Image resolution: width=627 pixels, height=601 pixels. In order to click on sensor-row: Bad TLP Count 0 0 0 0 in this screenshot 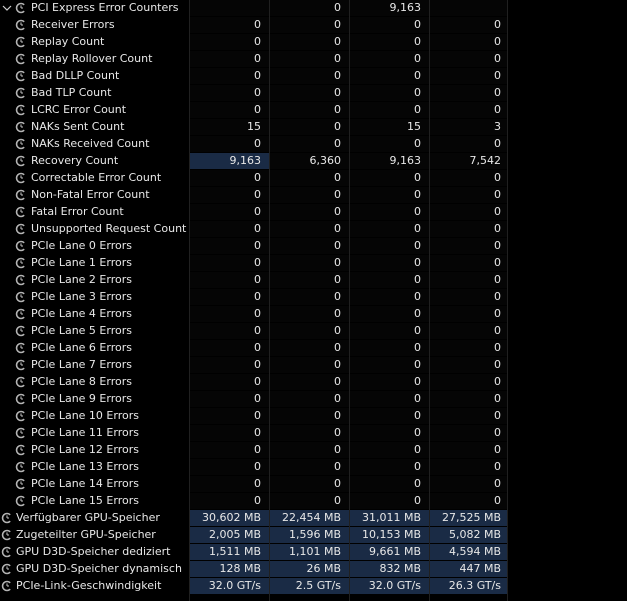, I will do `click(313, 93)`.